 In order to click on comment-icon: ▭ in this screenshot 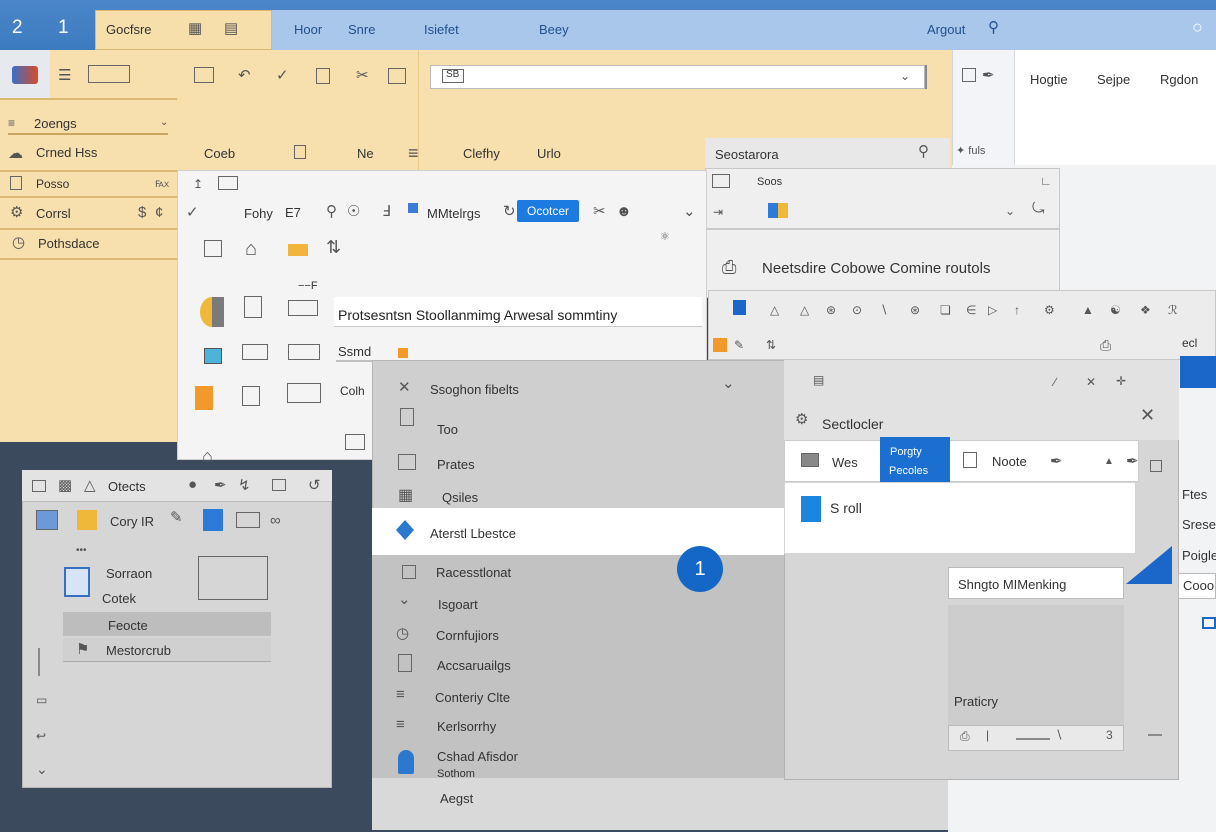, I will do `click(41, 700)`.